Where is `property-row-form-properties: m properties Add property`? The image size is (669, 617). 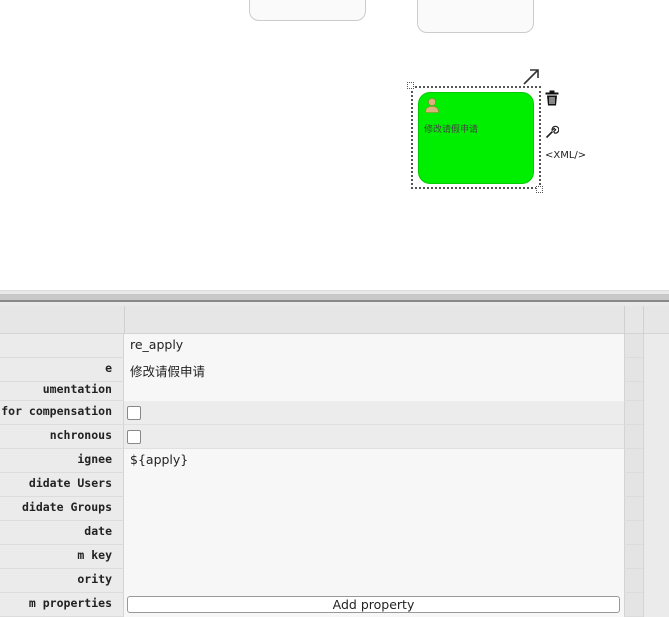 property-row-form-properties: m properties Add property is located at coordinates (321, 605).